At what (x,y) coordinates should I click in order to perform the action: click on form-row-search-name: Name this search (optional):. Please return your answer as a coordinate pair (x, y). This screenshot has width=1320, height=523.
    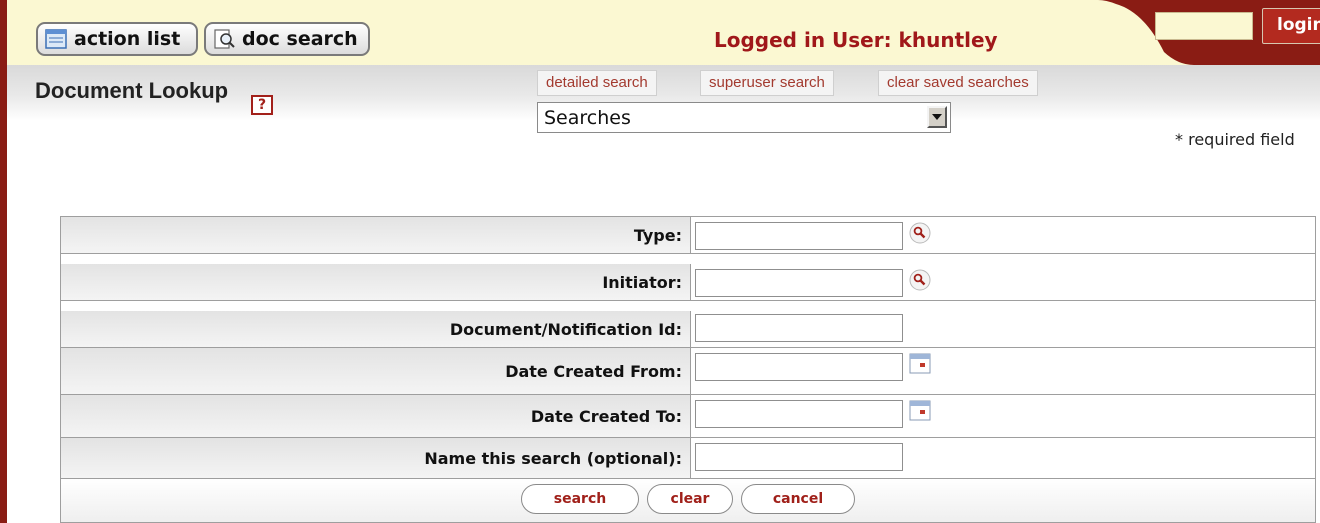
    Looking at the image, I should click on (688, 458).